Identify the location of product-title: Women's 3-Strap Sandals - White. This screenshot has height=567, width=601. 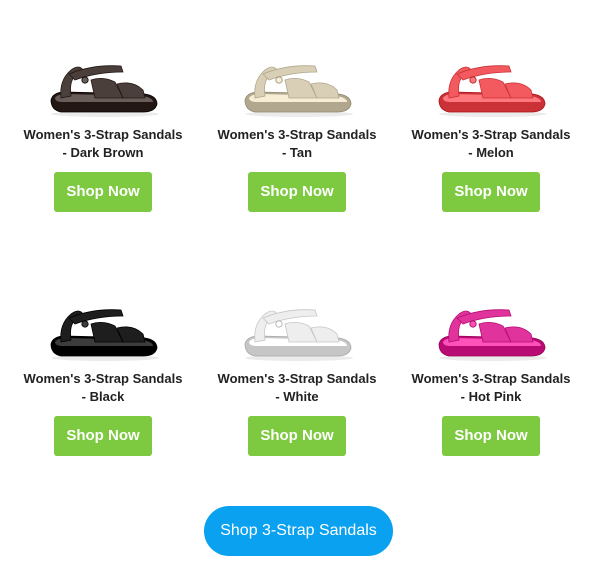
(297, 387).